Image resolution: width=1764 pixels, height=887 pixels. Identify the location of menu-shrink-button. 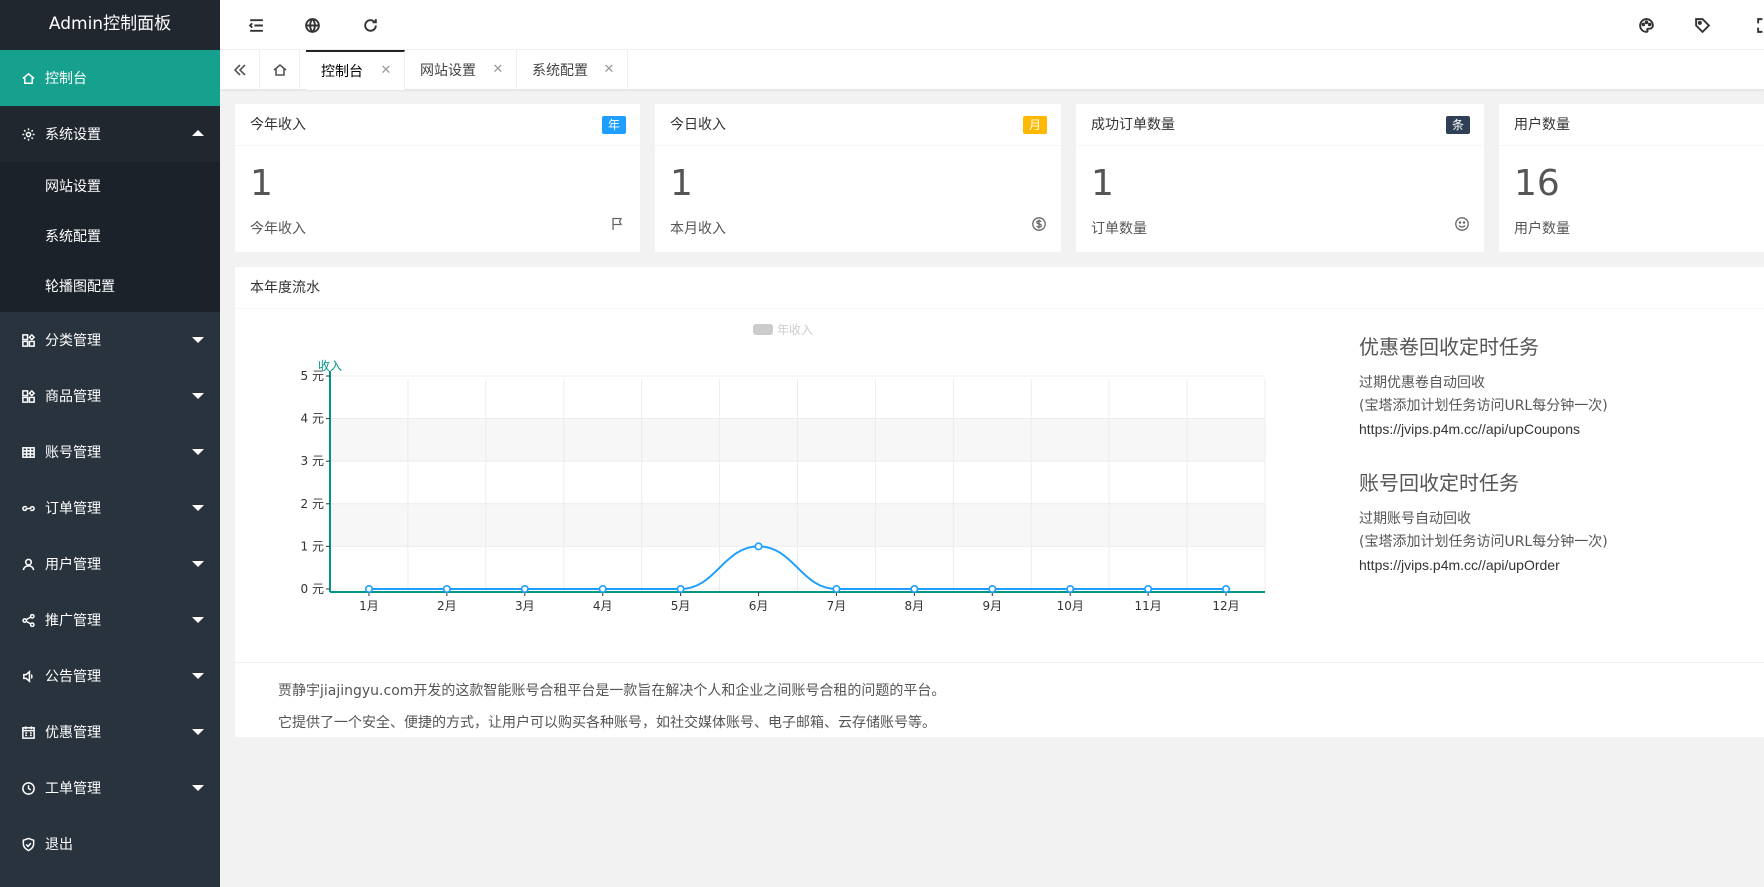
(256, 25).